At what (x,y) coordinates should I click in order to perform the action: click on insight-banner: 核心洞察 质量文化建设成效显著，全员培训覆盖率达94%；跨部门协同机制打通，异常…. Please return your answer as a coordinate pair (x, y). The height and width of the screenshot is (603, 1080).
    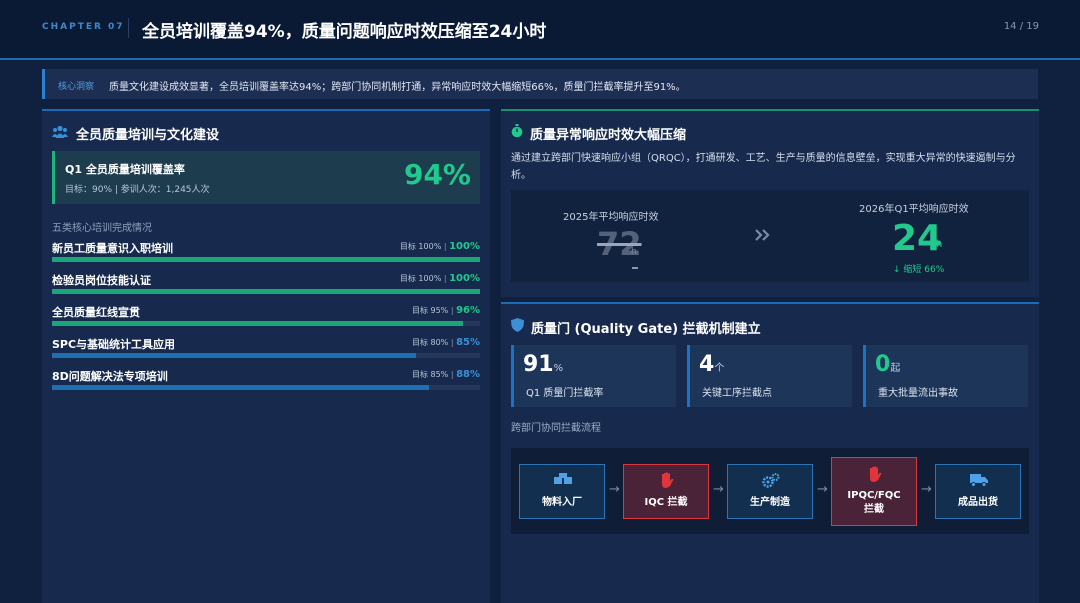
    Looking at the image, I should click on (540, 84).